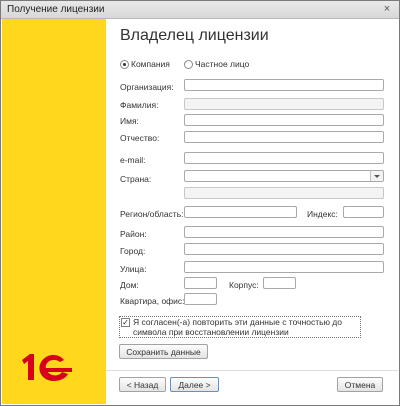 This screenshot has width=400, height=406. Describe the element at coordinates (376, 176) in the screenshot. I see `chevron-down-icon` at that location.